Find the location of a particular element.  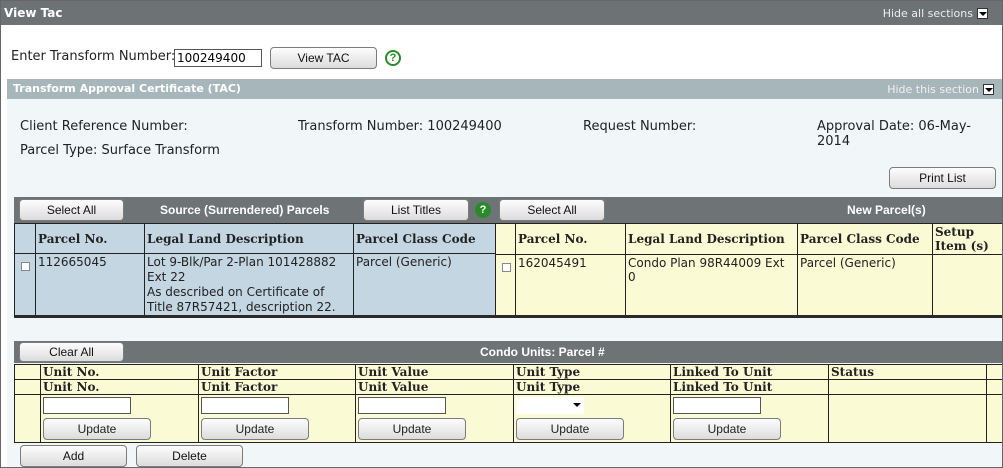

status-cell is located at coordinates (907, 418).